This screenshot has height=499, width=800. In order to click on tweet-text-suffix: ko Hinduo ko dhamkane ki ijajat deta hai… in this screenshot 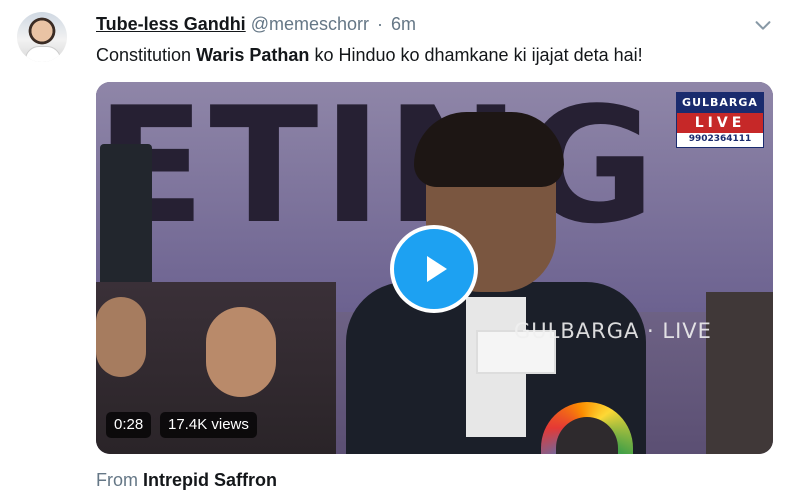, I will do `click(476, 55)`.